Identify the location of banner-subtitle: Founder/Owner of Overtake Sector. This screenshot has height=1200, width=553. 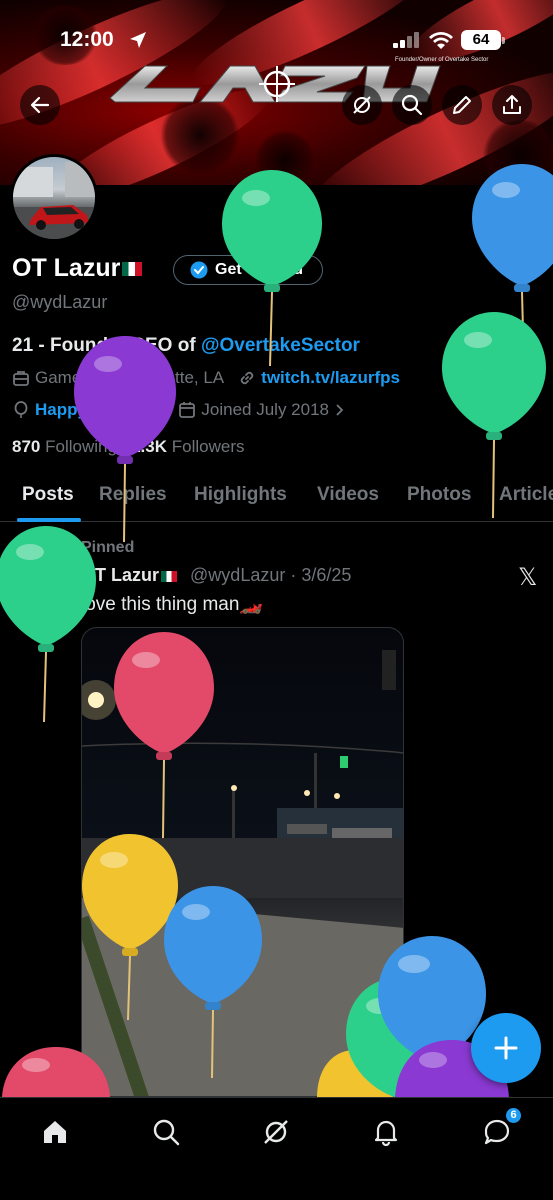
(442, 60).